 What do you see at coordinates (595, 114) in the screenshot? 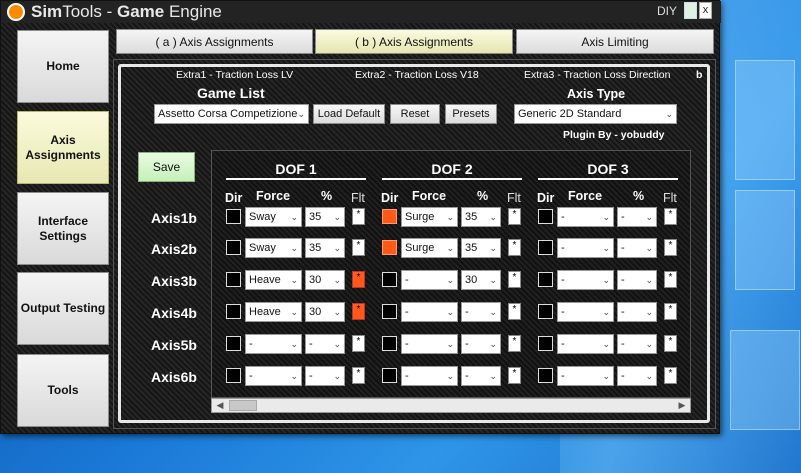
I see `axis-type-select: Generic 2D Standard ⌄` at bounding box center [595, 114].